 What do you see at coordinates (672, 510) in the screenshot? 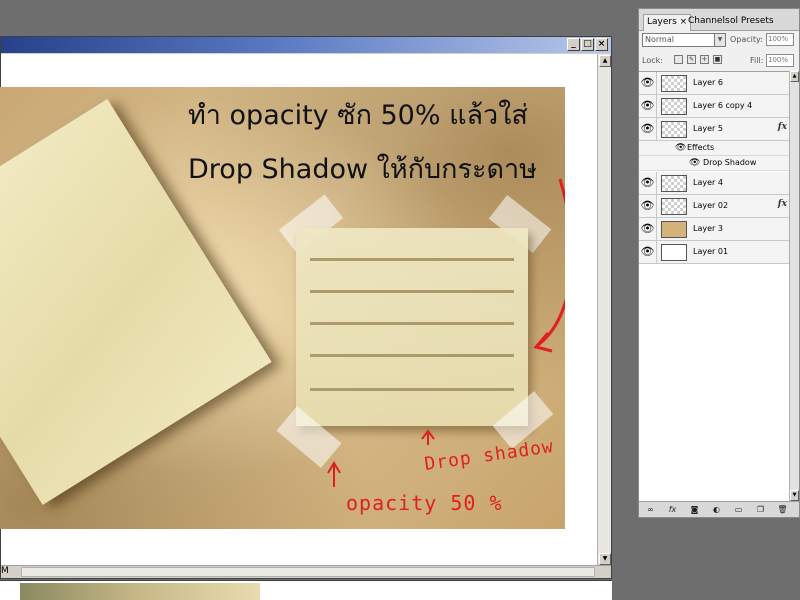
I see `fx-icon: fx` at bounding box center [672, 510].